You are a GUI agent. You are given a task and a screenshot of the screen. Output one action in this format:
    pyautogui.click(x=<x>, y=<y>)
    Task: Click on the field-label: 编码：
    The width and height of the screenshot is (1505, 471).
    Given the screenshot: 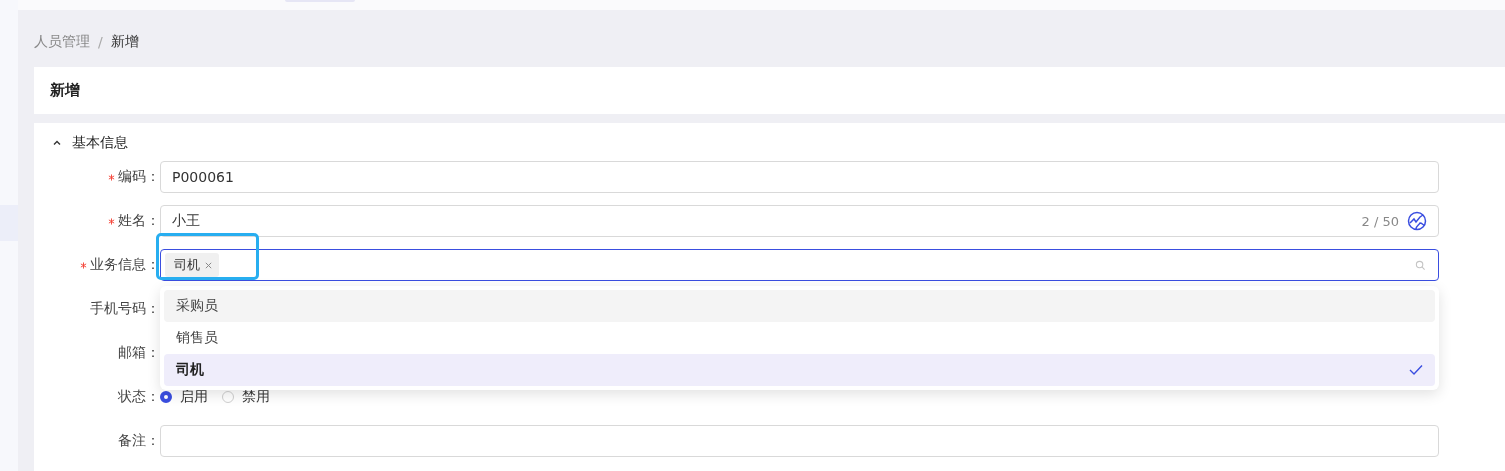 What is the action you would take?
    pyautogui.click(x=139, y=177)
    